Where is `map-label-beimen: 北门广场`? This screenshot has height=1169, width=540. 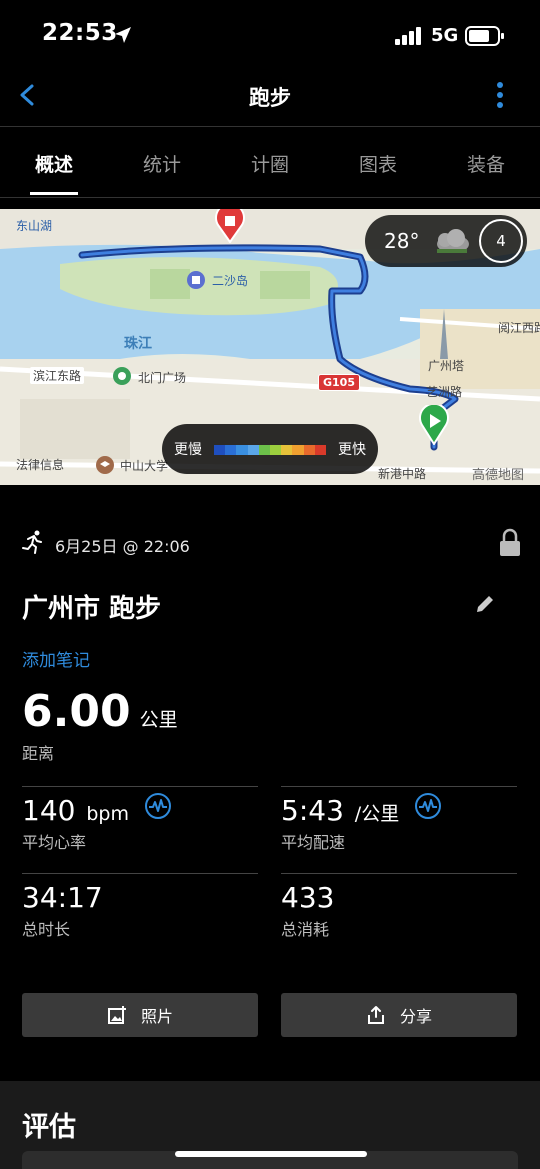 map-label-beimen: 北门广场 is located at coordinates (162, 378).